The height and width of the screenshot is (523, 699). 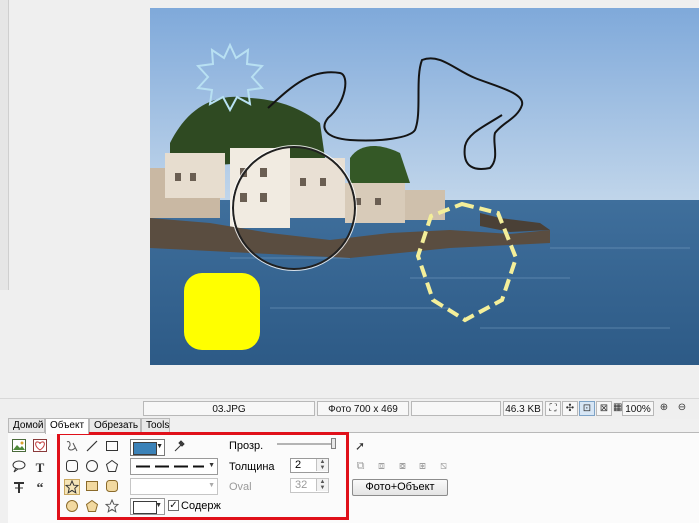 What do you see at coordinates (240, 487) in the screenshot?
I see `oval-label: Оval` at bounding box center [240, 487].